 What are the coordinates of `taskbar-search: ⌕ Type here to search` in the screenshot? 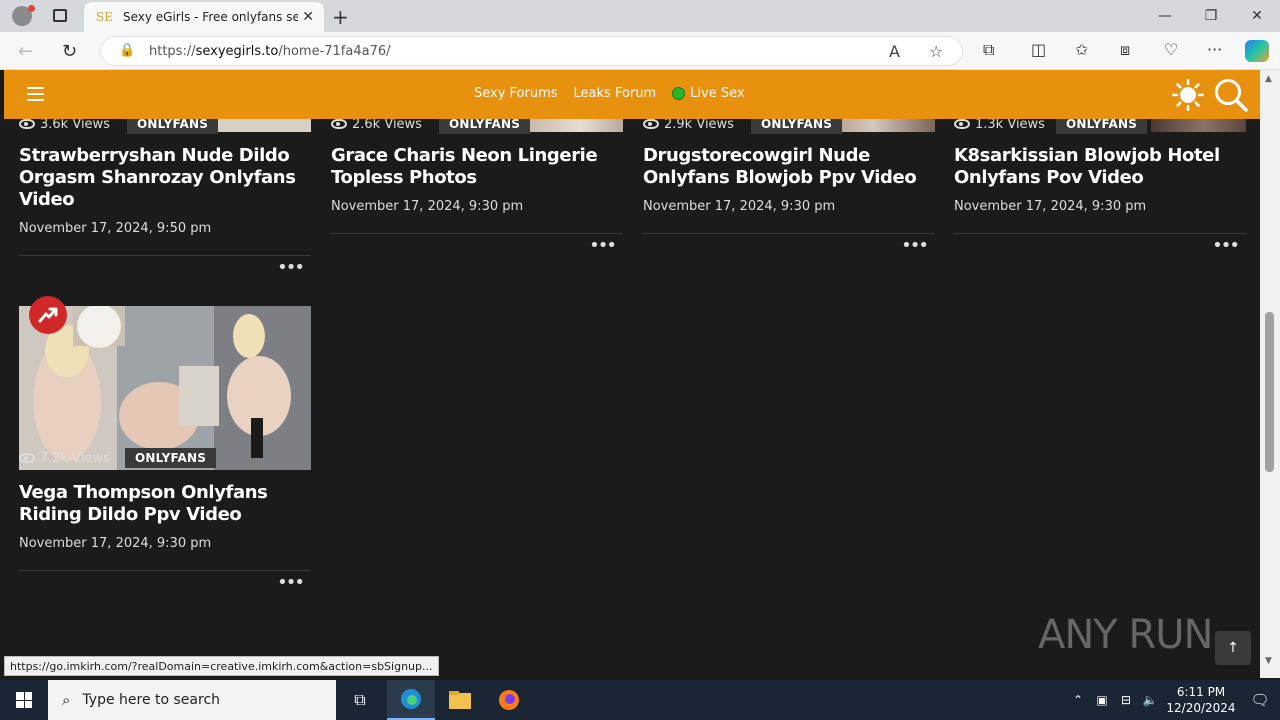 It's located at (192, 700).